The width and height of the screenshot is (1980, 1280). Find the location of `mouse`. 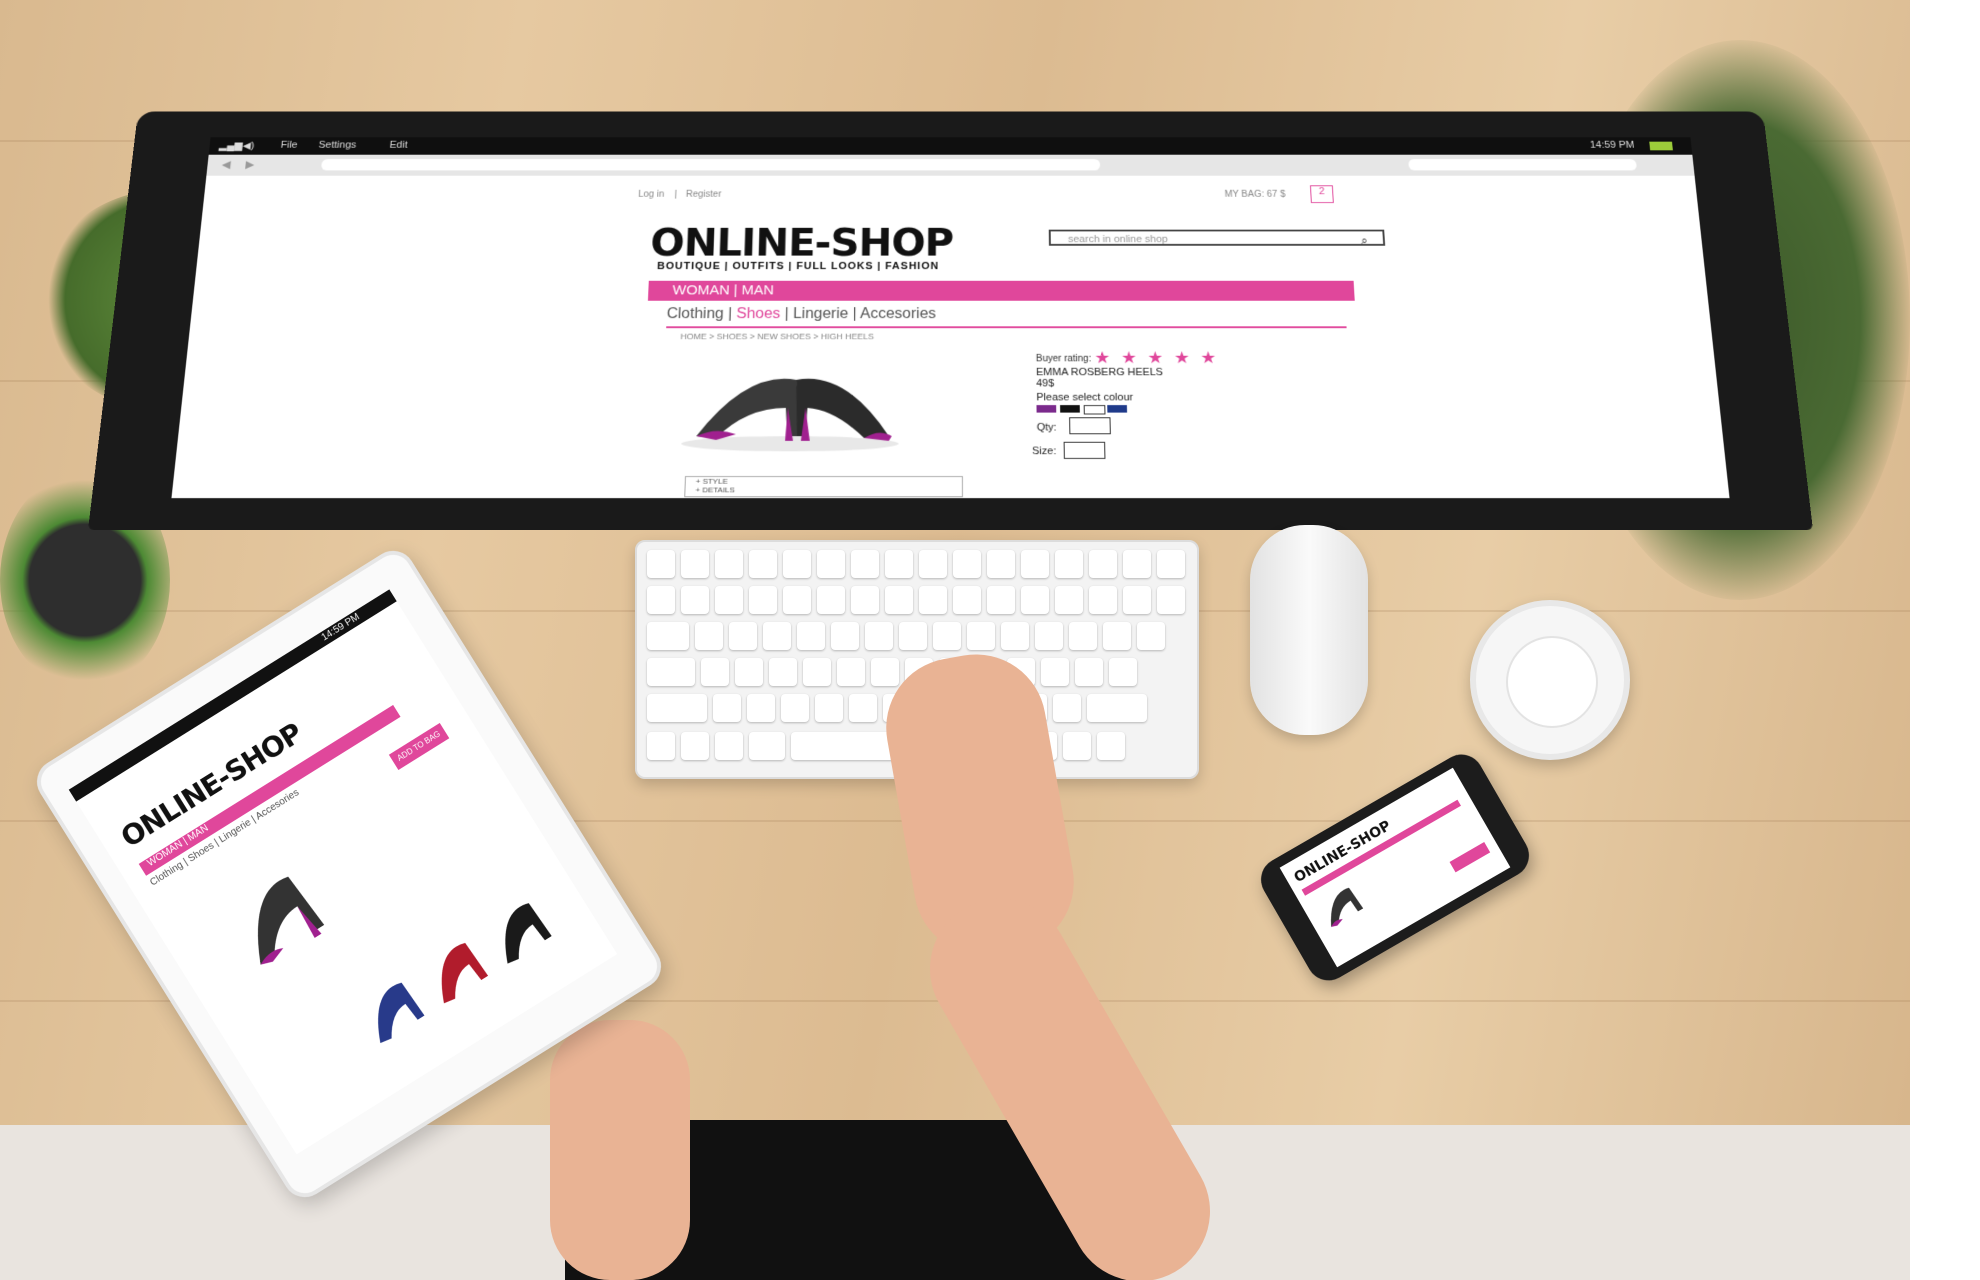

mouse is located at coordinates (1309, 630).